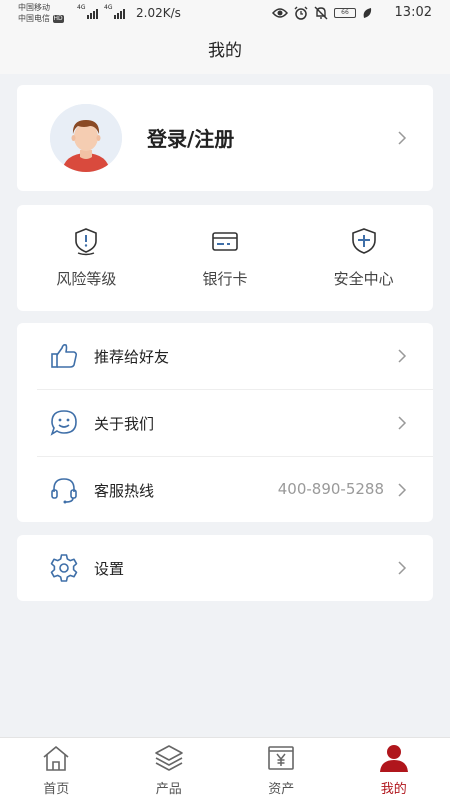  I want to click on headset-icon, so click(64, 491).